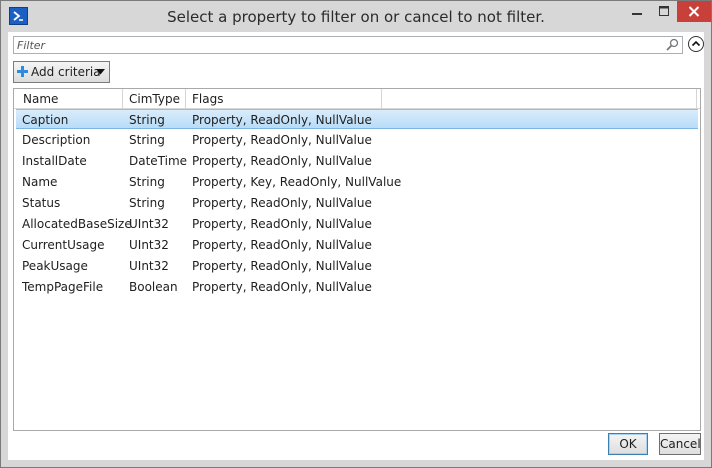 The width and height of the screenshot is (712, 468). I want to click on cell-name: Name, so click(40, 182).